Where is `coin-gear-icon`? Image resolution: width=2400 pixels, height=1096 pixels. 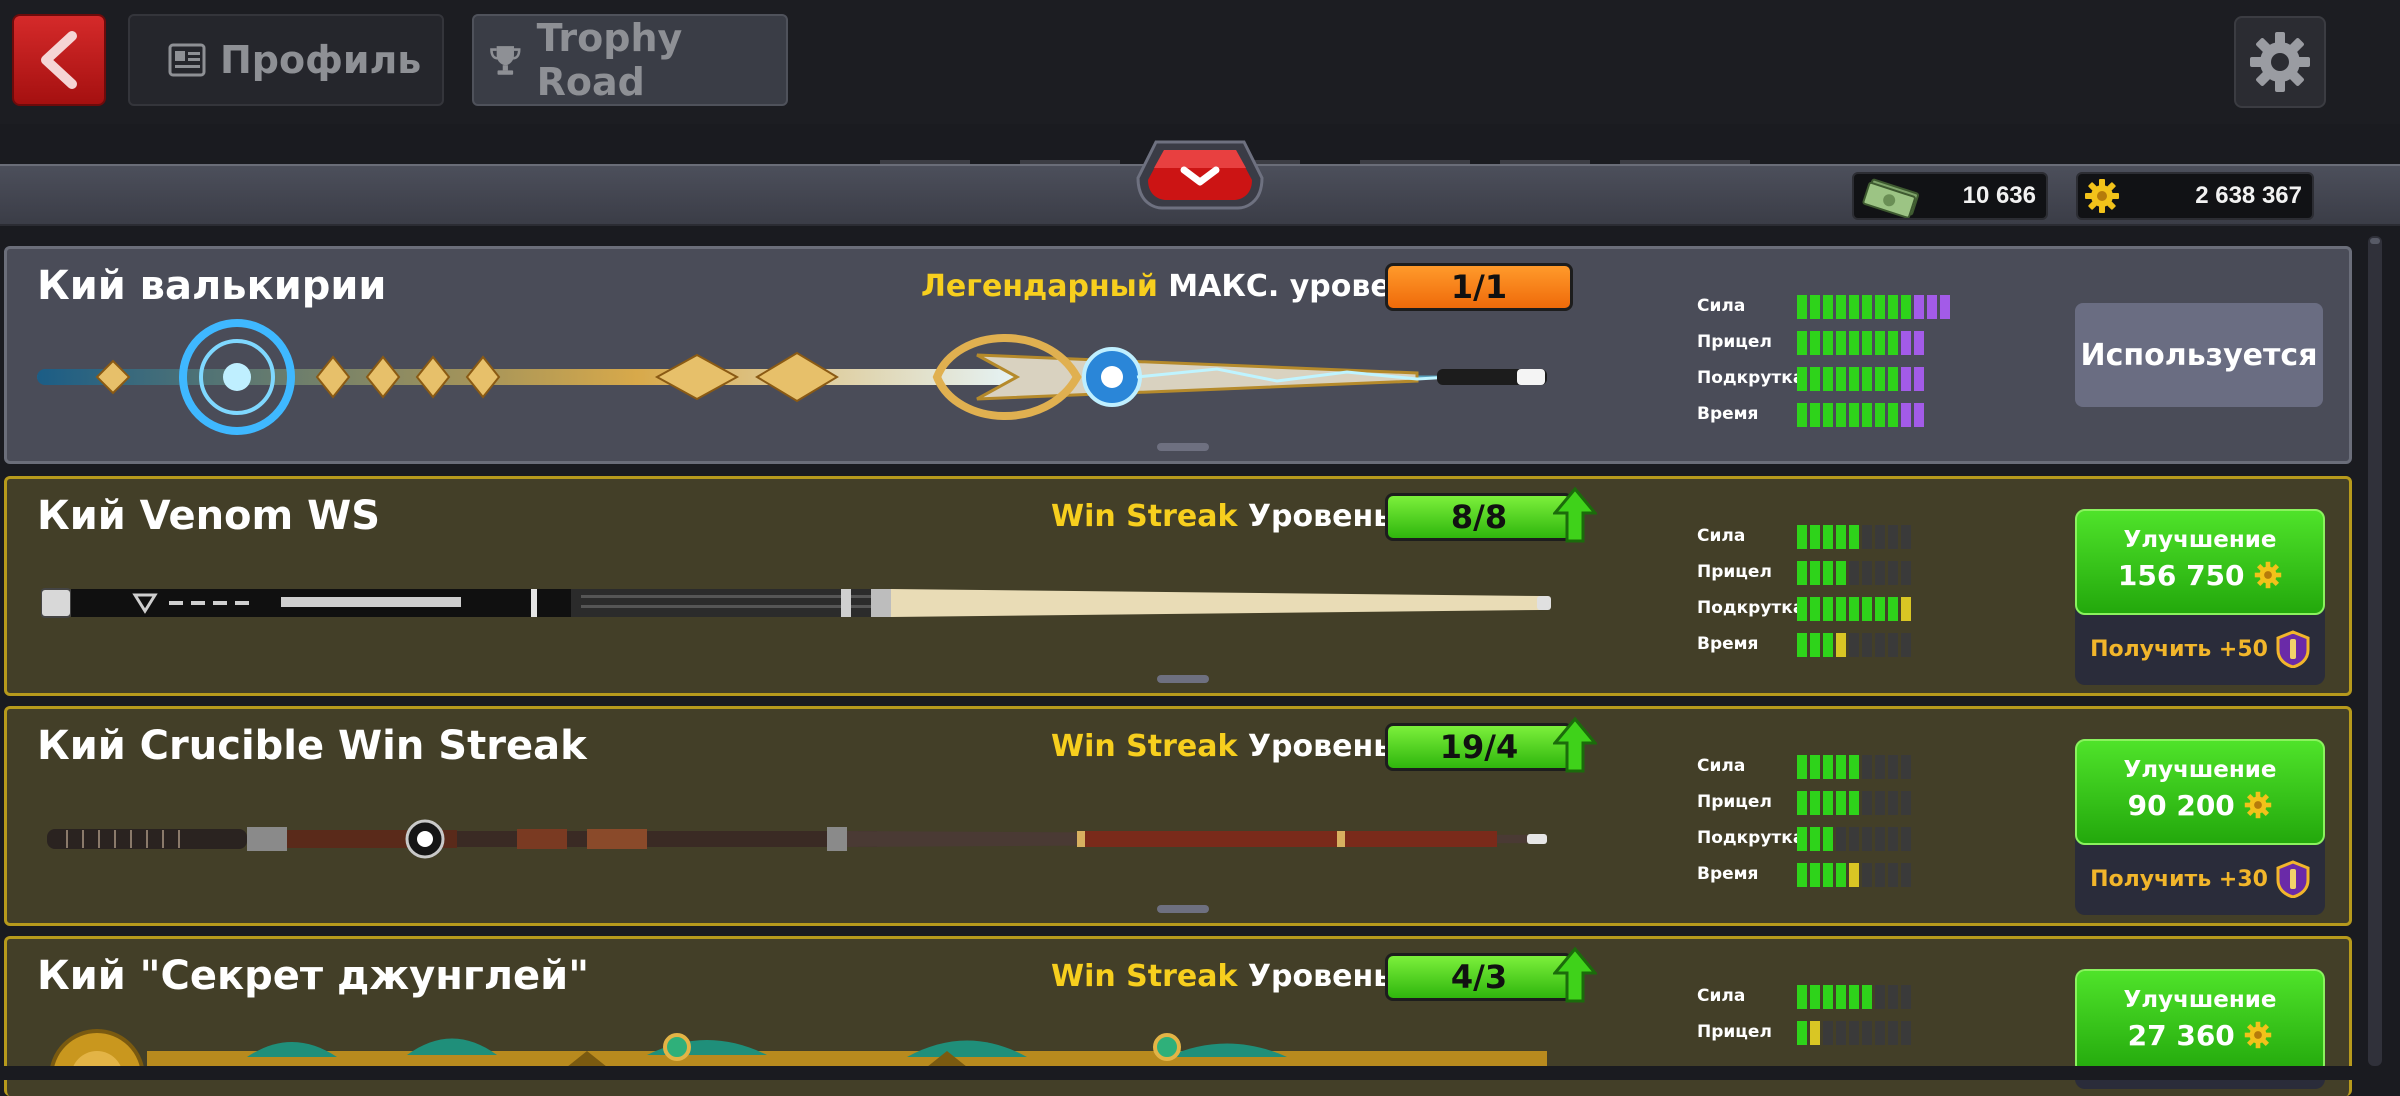 coin-gear-icon is located at coordinates (2258, 1035).